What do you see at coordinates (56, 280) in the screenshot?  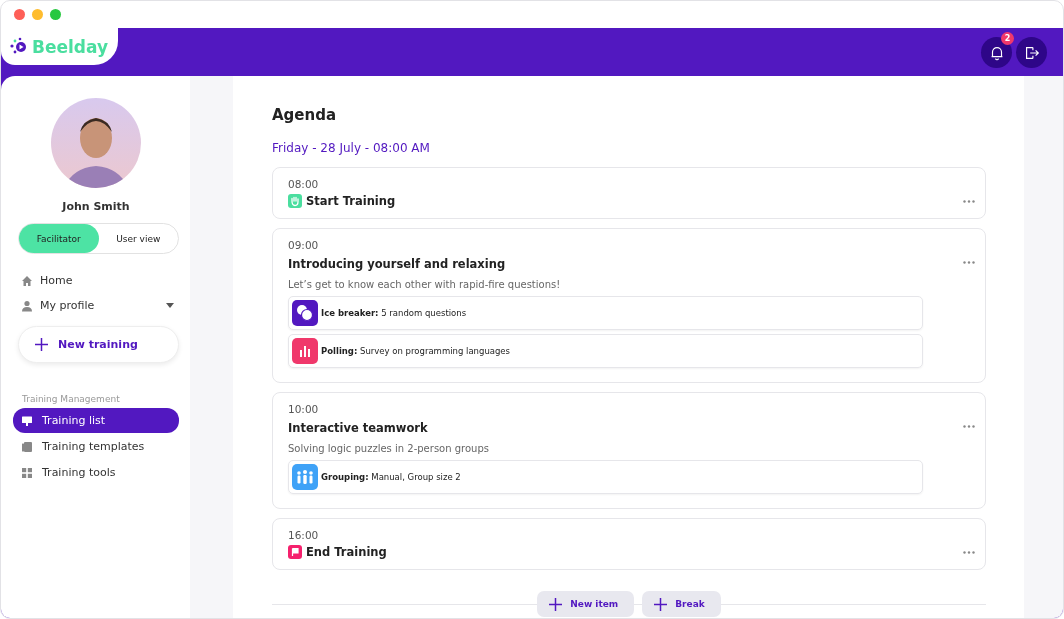 I see `nav-link: Home` at bounding box center [56, 280].